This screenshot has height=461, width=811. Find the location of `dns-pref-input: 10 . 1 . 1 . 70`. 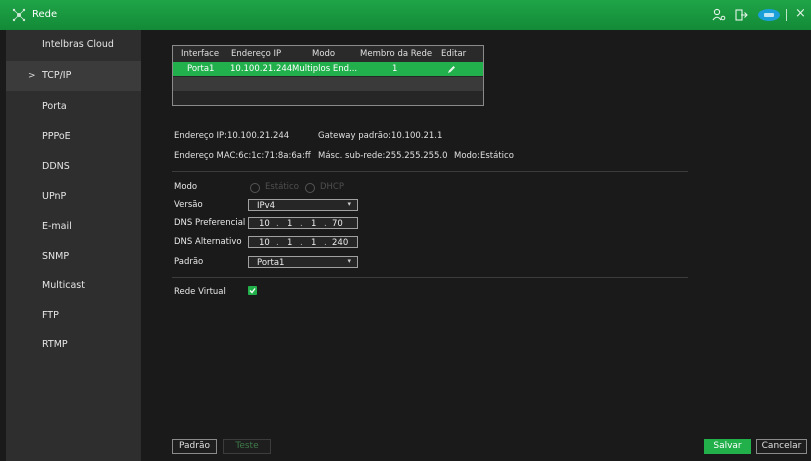

dns-pref-input: 10 . 1 . 1 . 70 is located at coordinates (303, 223).